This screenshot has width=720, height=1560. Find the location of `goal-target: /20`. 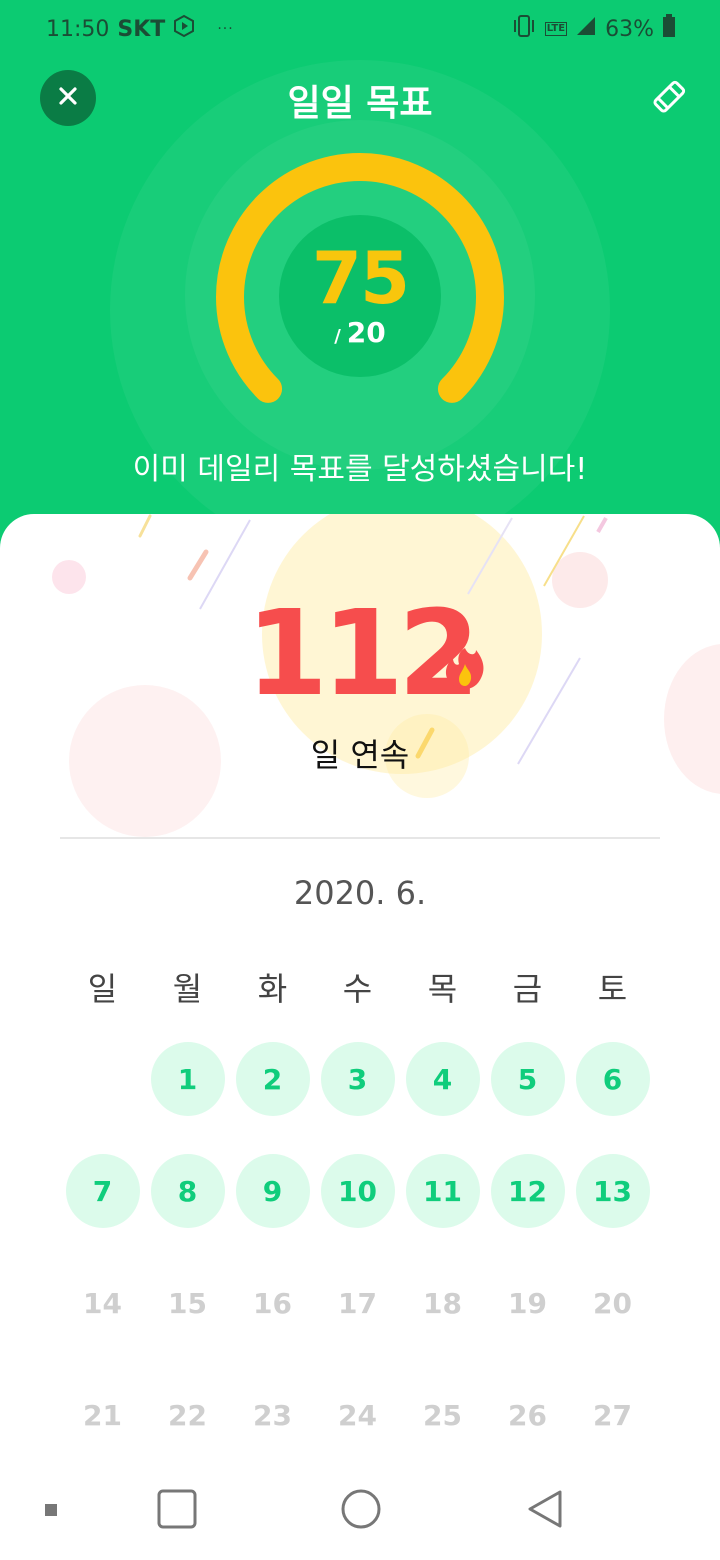

goal-target: /20 is located at coordinates (360, 332).